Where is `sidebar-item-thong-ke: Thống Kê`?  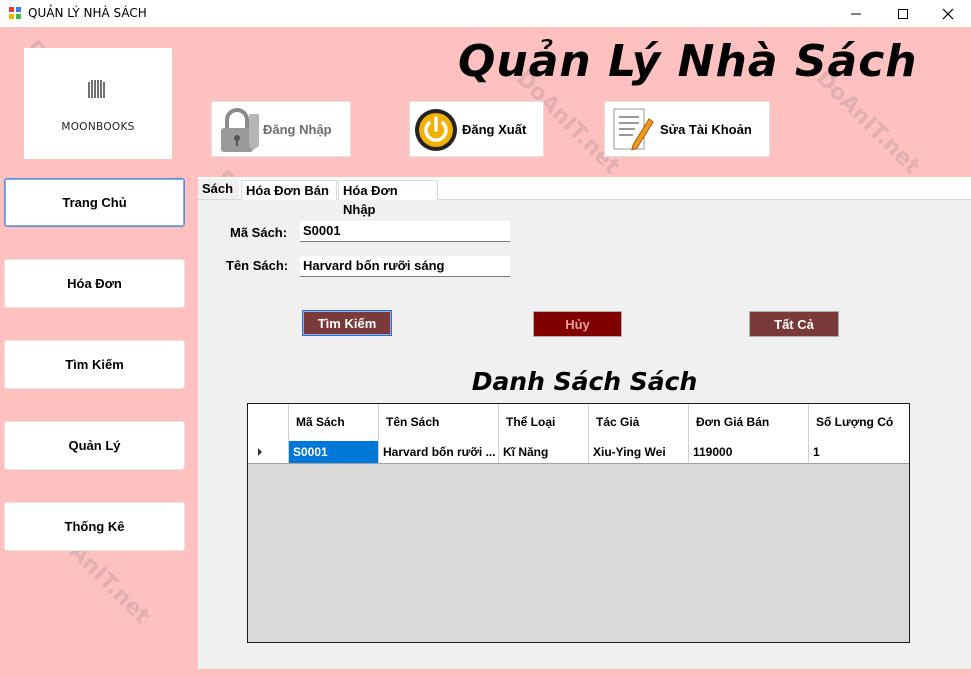
sidebar-item-thong-ke: Thống Kê is located at coordinates (94, 526).